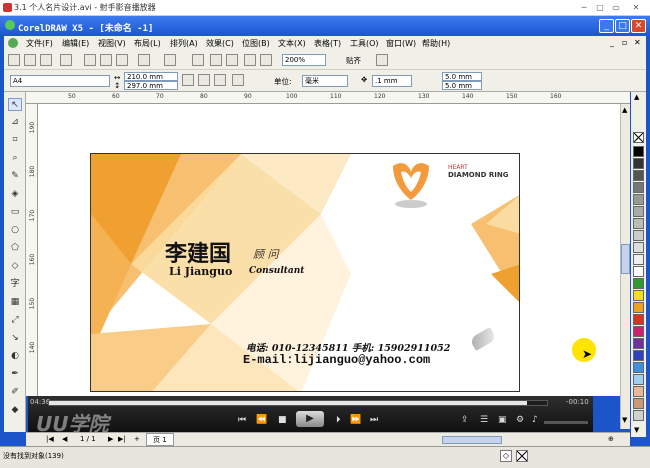 This screenshot has width=650, height=468. What do you see at coordinates (204, 80) in the screenshot?
I see `landscape-icon` at bounding box center [204, 80].